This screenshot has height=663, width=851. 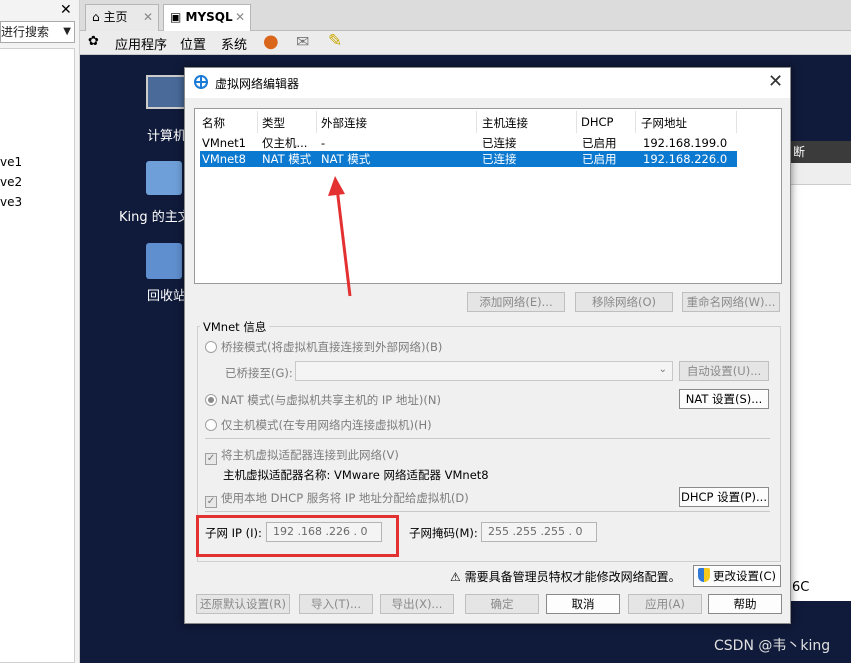 What do you see at coordinates (821, 152) in the screenshot?
I see `background-window-header: 断` at bounding box center [821, 152].